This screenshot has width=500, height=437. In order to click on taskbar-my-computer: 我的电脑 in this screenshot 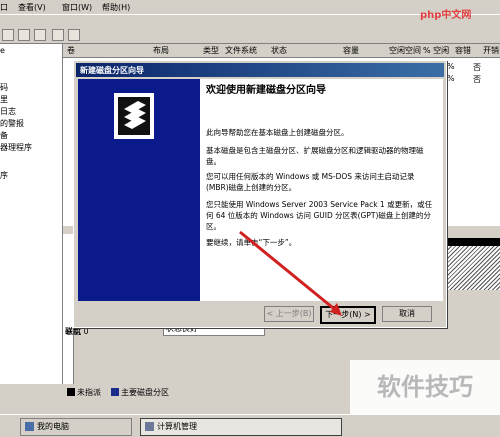, I will do `click(76, 427)`.